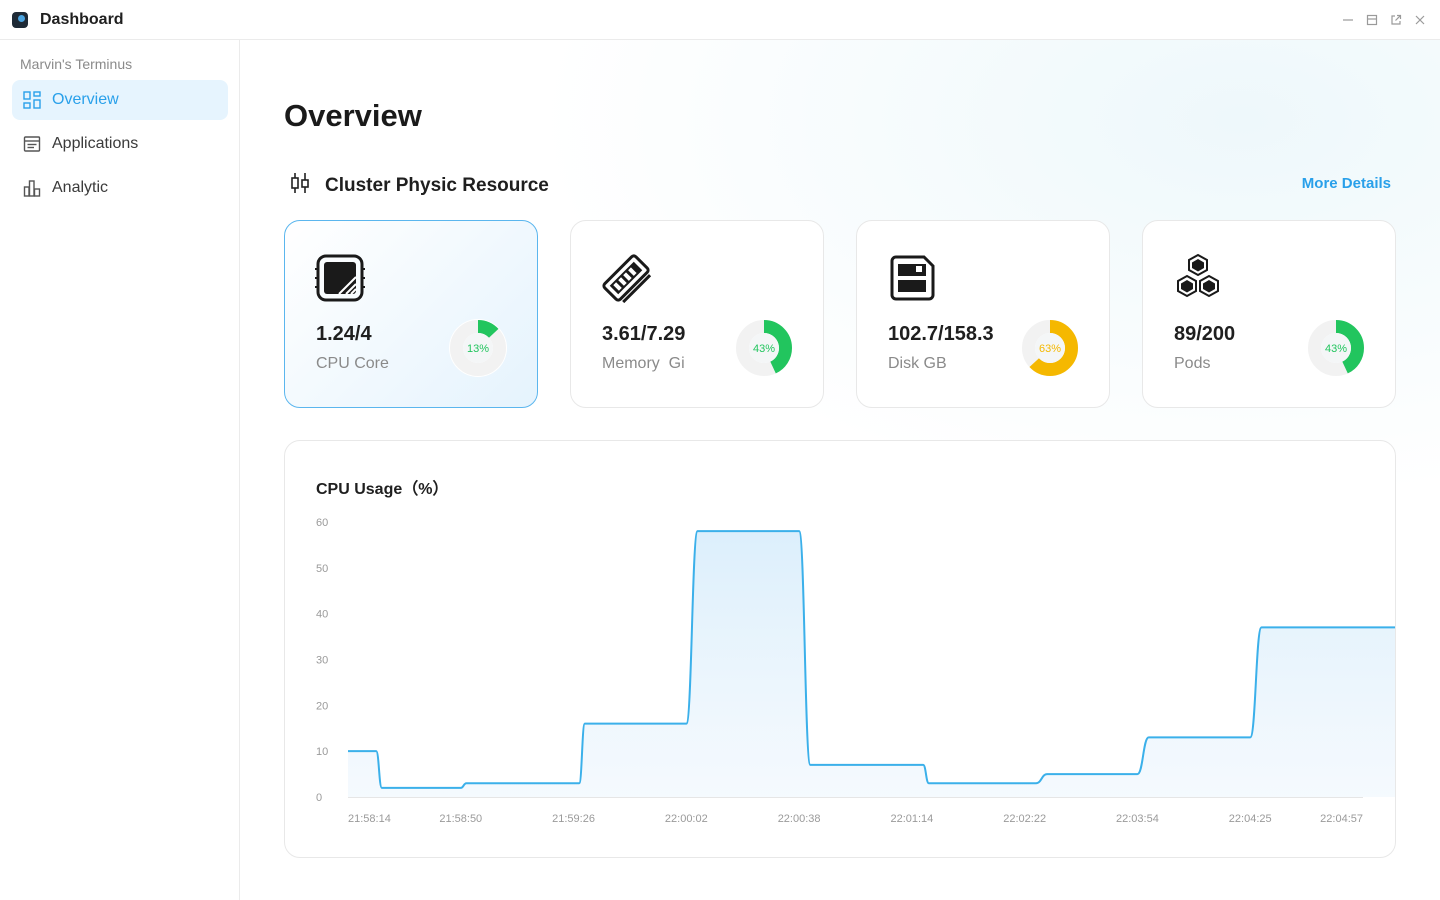  I want to click on y-tick-label: 60, so click(322, 523).